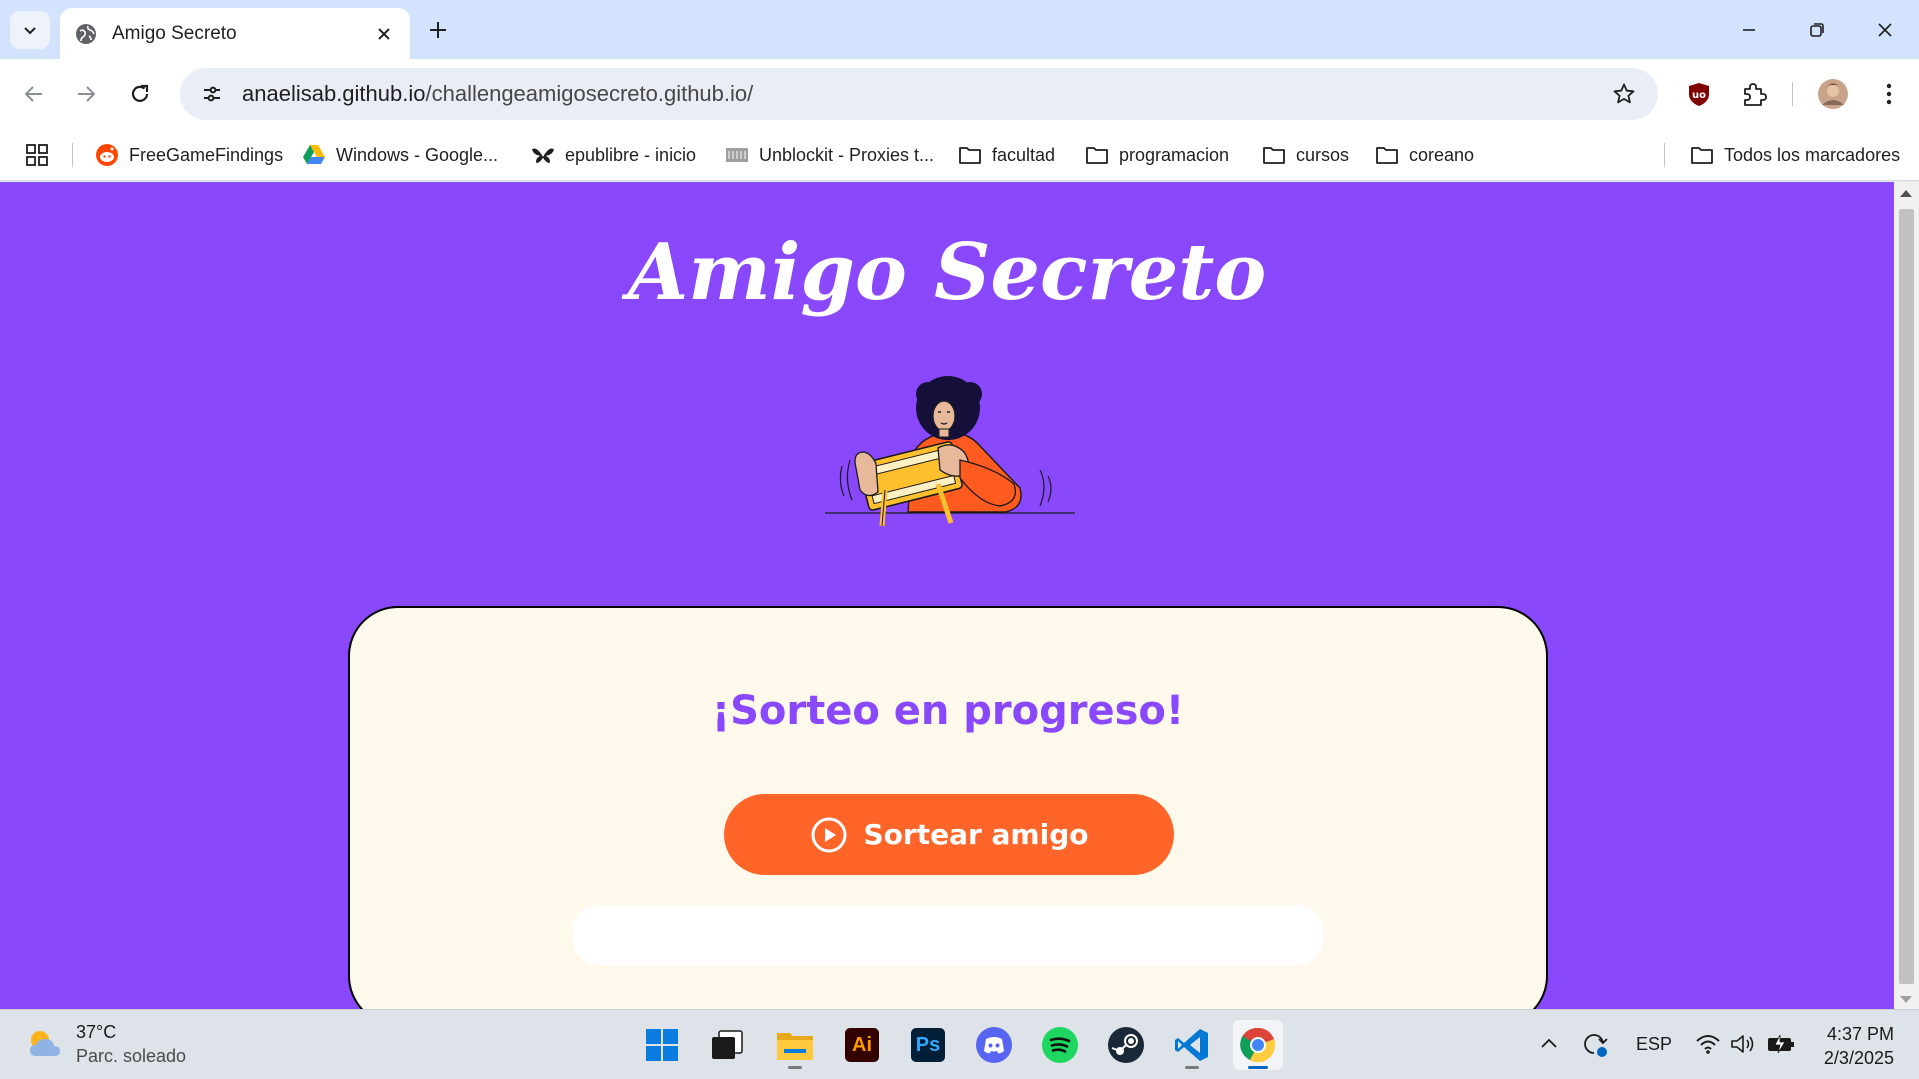 This screenshot has height=1079, width=1919. I want to click on vscode-icon, so click(1191, 1045).